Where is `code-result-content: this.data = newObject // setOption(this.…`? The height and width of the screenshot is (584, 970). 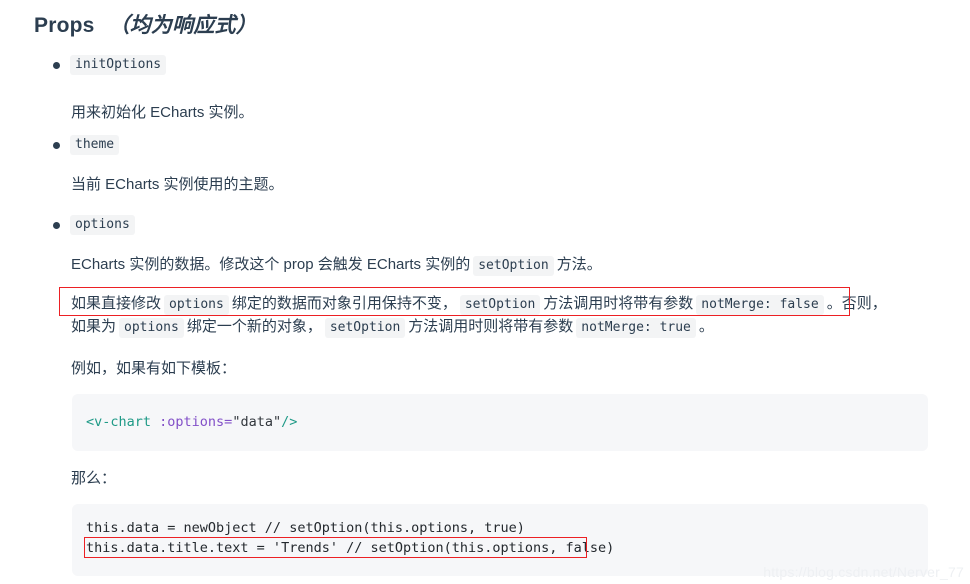 code-result-content: this.data = newObject // setOption(this.… is located at coordinates (500, 531).